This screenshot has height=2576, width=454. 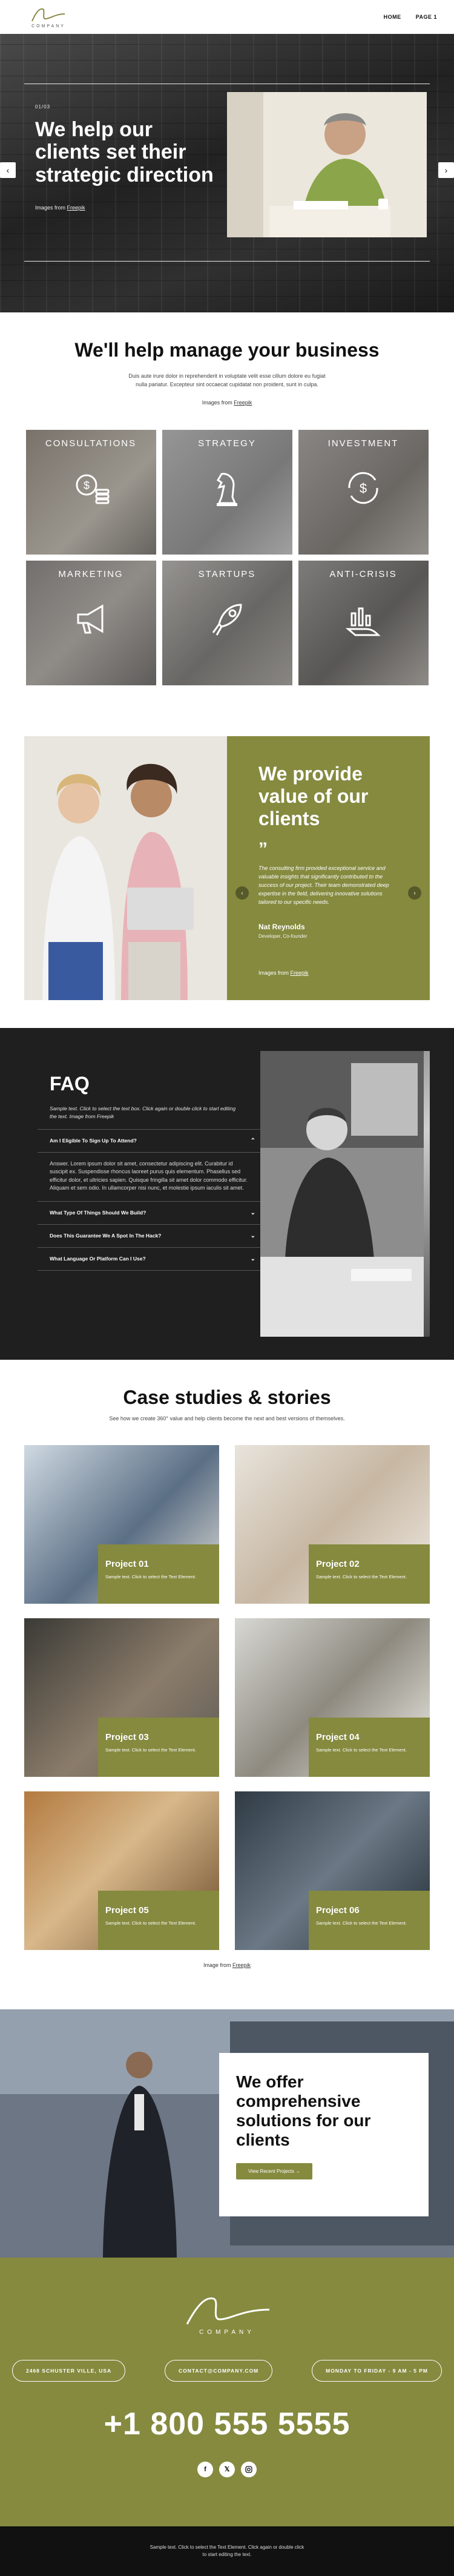 I want to click on hero-credit-link: Freepik, so click(x=76, y=208).